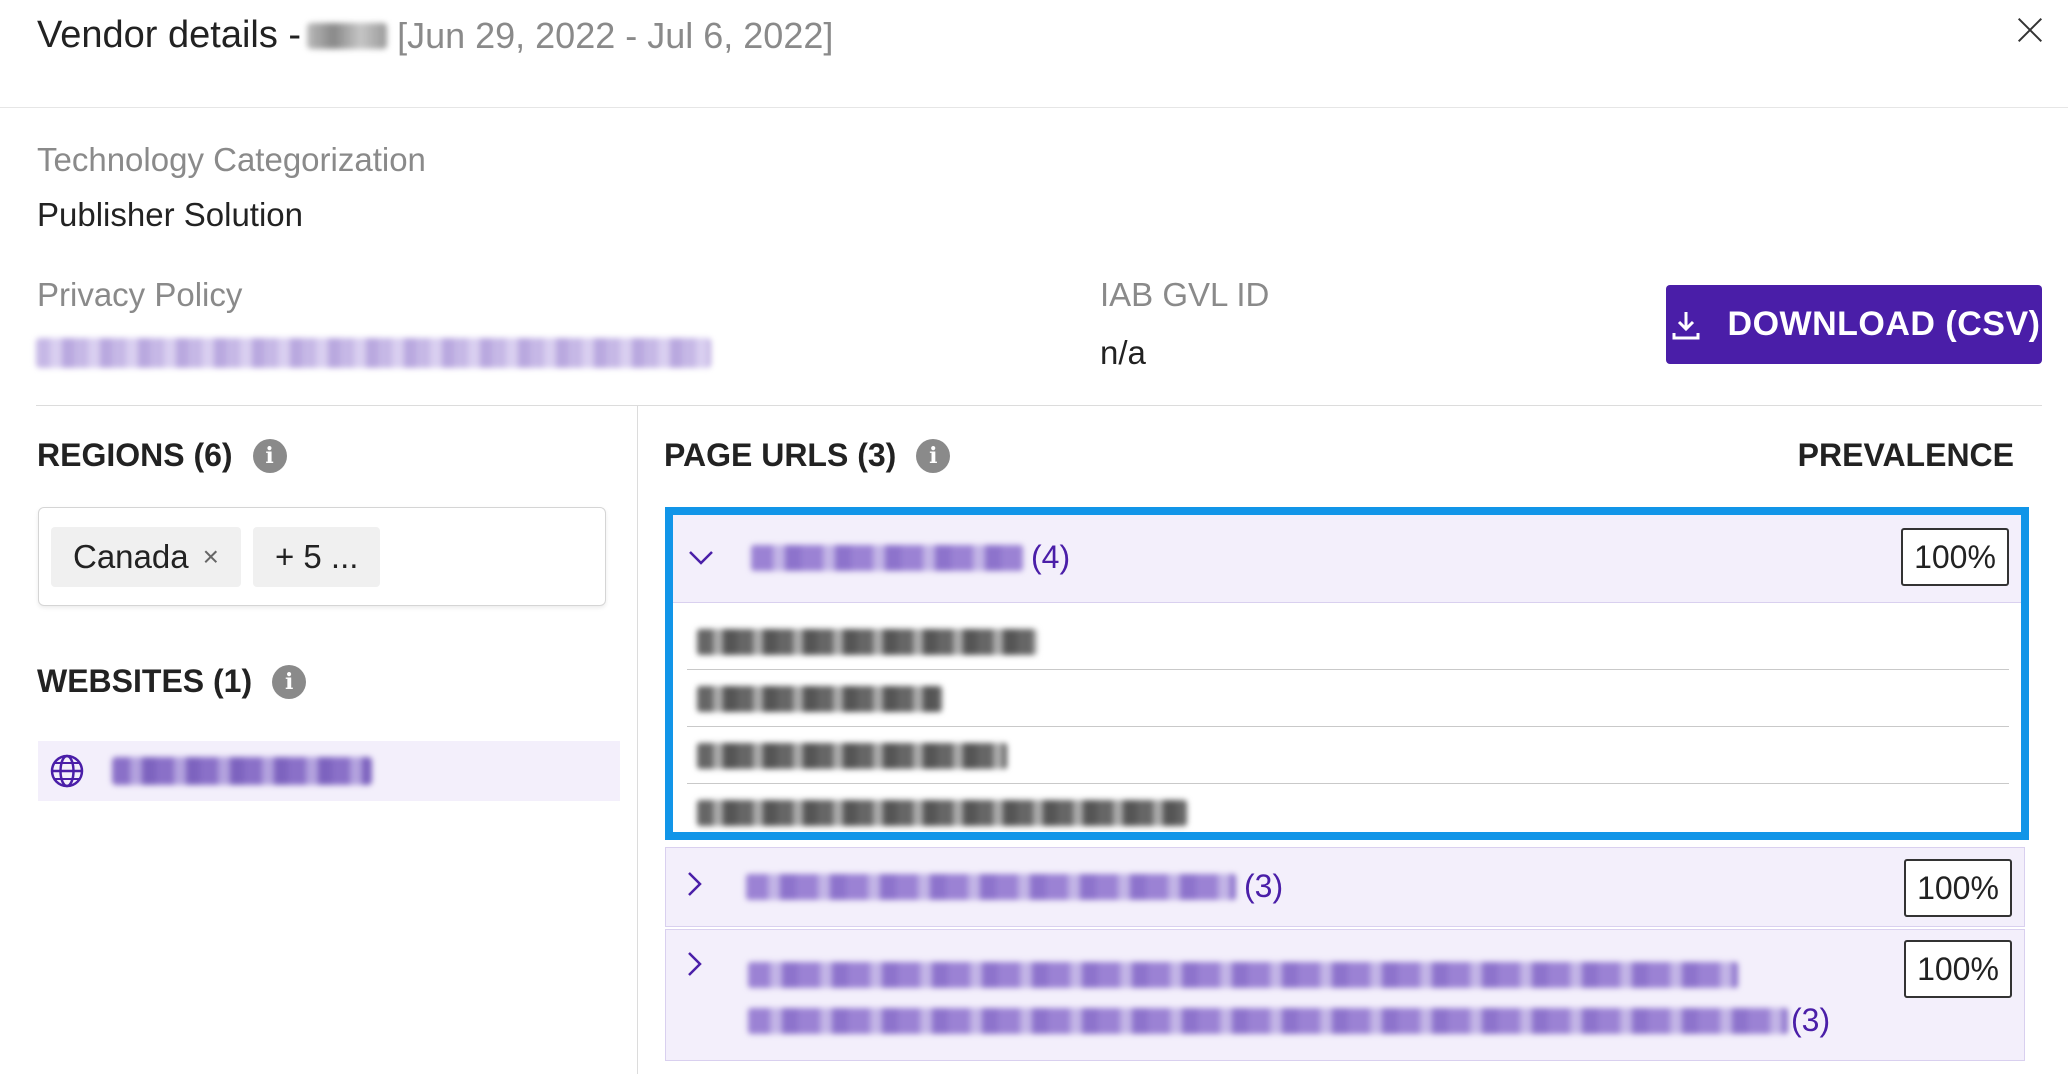 This screenshot has height=1074, width=2068. I want to click on tech-category-label: Technology Categorization, so click(231, 159).